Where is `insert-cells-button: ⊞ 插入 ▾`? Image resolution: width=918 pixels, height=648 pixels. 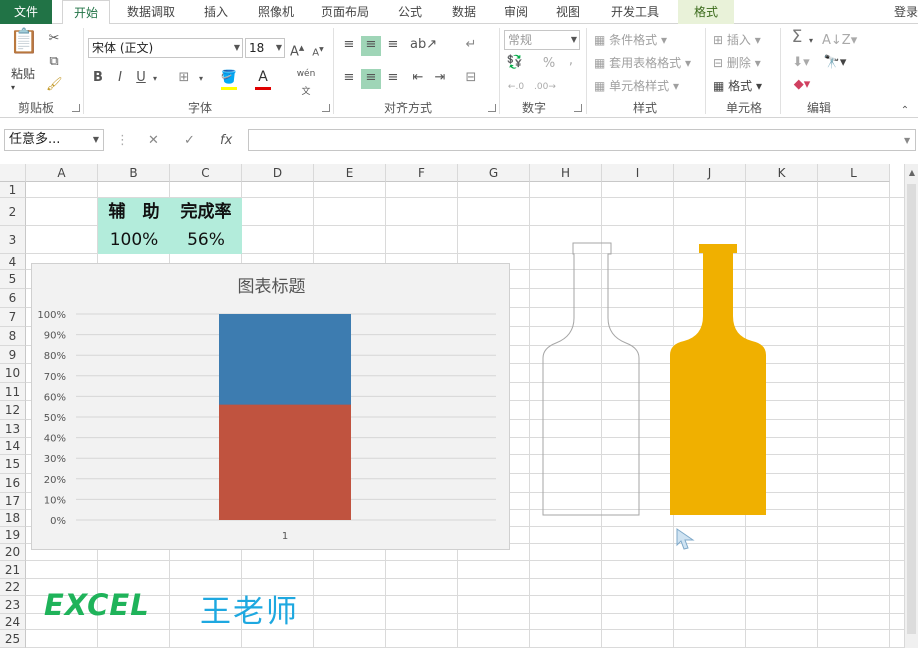
insert-cells-button: ⊞ 插入 ▾ is located at coordinates (737, 40).